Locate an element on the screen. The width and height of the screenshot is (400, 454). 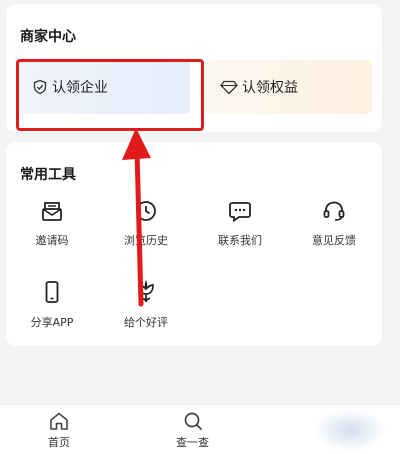
headset-icon is located at coordinates (334, 211).